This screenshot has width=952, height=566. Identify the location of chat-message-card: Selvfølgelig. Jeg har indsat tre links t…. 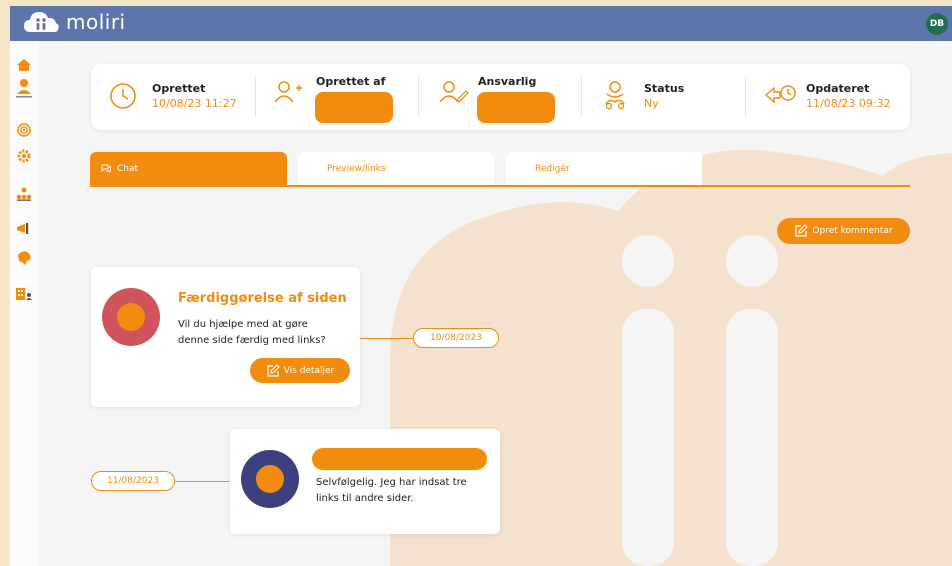
(365, 481).